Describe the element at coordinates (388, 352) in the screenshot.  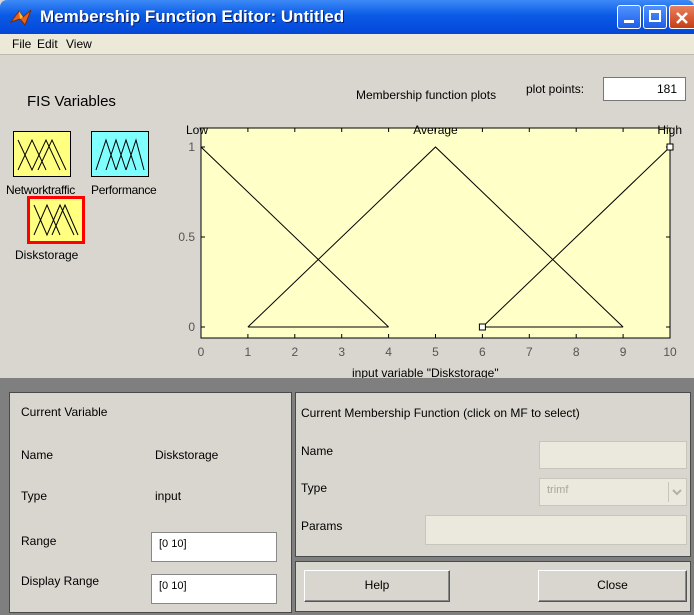
I see `x-tick-label: 4` at that location.